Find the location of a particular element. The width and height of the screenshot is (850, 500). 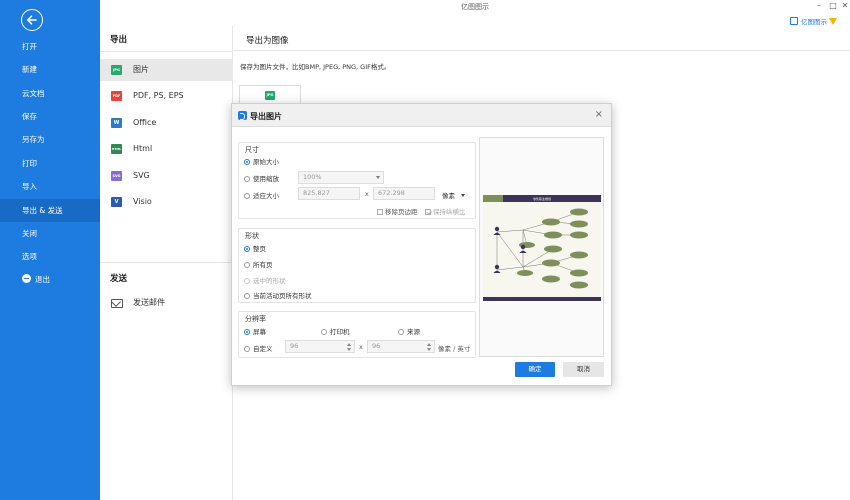

minimize-button: – is located at coordinates (819, 5).